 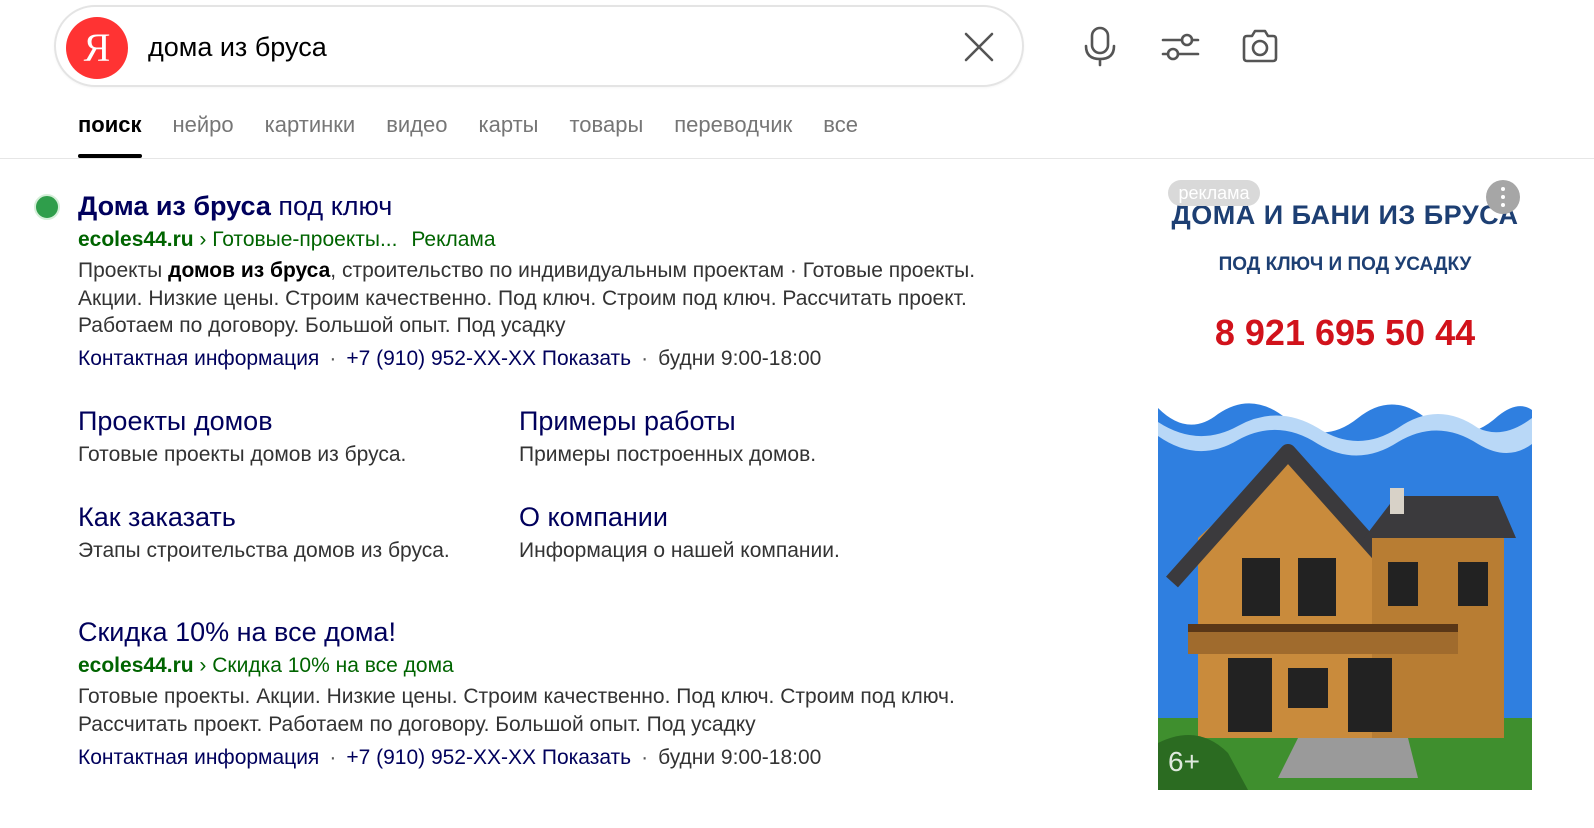 I want to click on microphone-icon, so click(x=1100, y=46).